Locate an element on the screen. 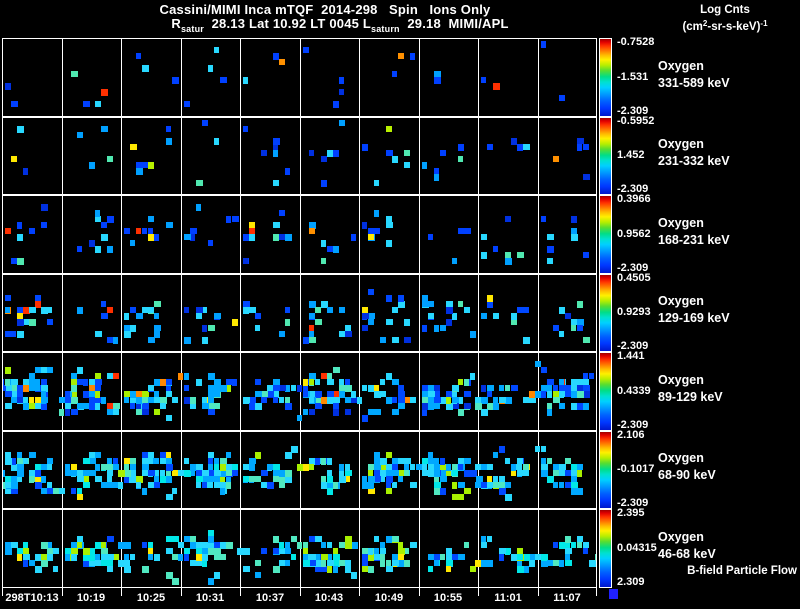 The width and height of the screenshot is (800, 609). r-label: R is located at coordinates (176, 23).